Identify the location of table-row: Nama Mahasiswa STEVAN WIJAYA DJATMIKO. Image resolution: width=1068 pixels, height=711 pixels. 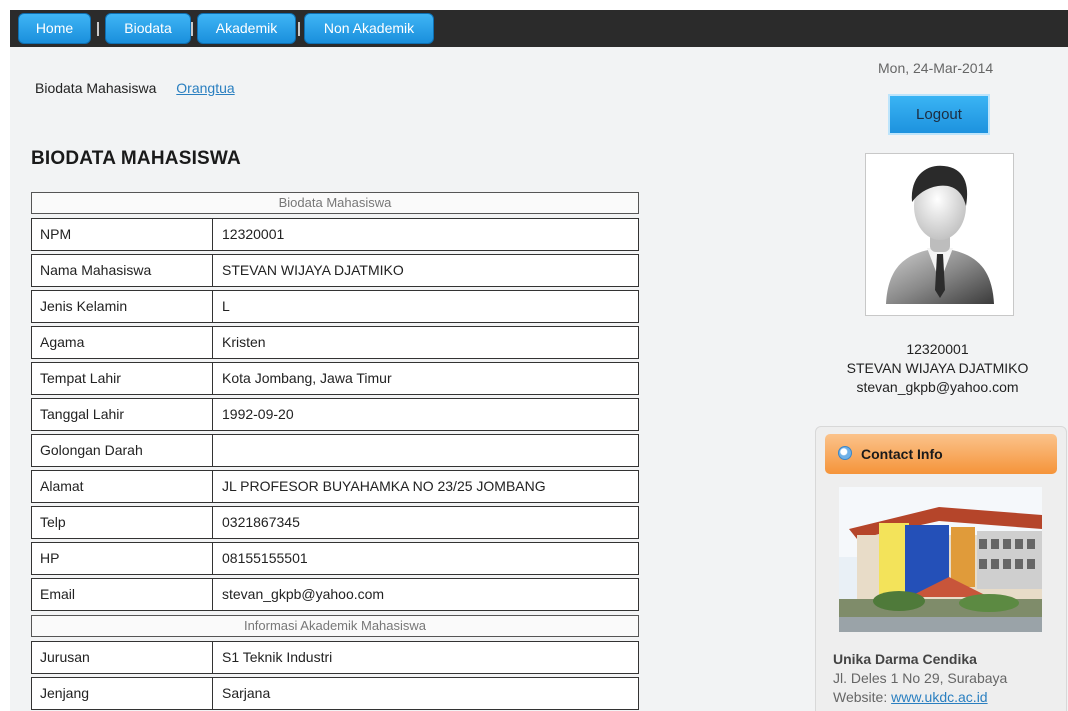
(335, 270).